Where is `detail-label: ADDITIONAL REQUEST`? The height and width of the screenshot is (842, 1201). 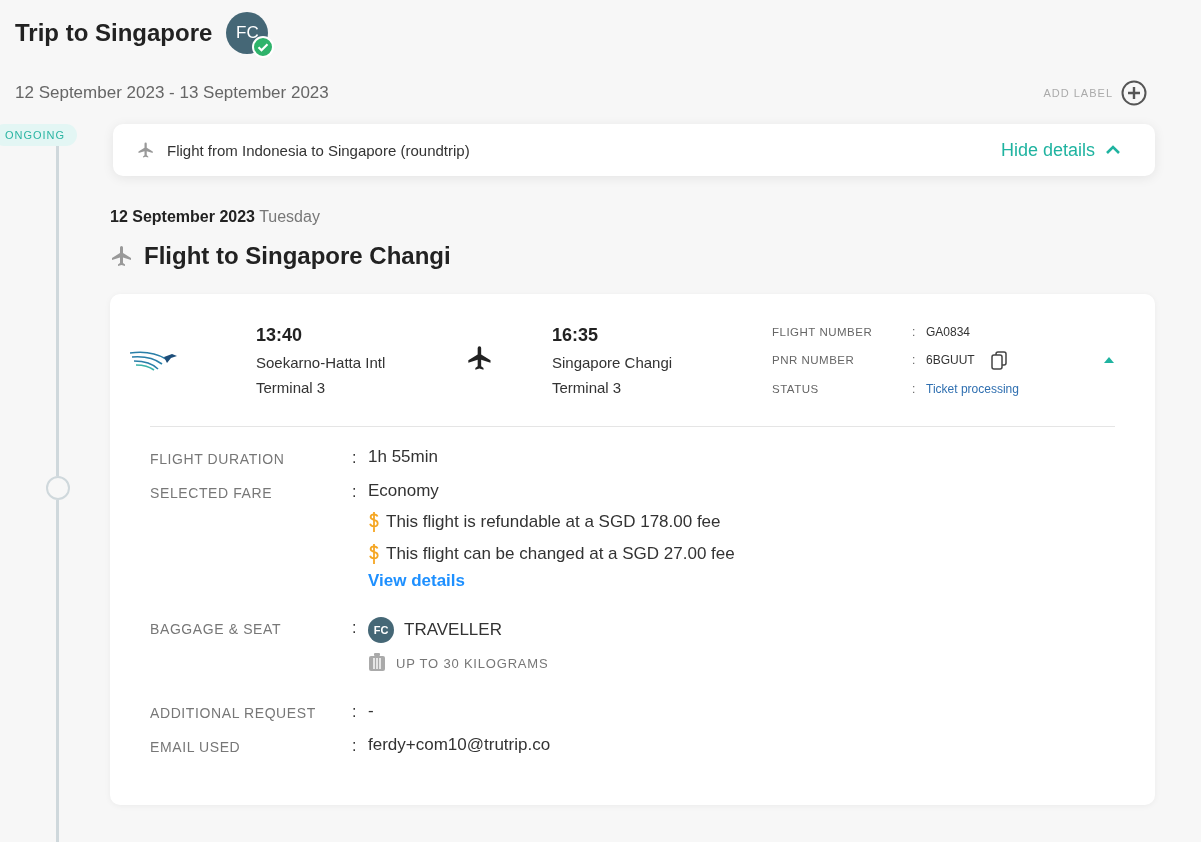 detail-label: ADDITIONAL REQUEST is located at coordinates (233, 713).